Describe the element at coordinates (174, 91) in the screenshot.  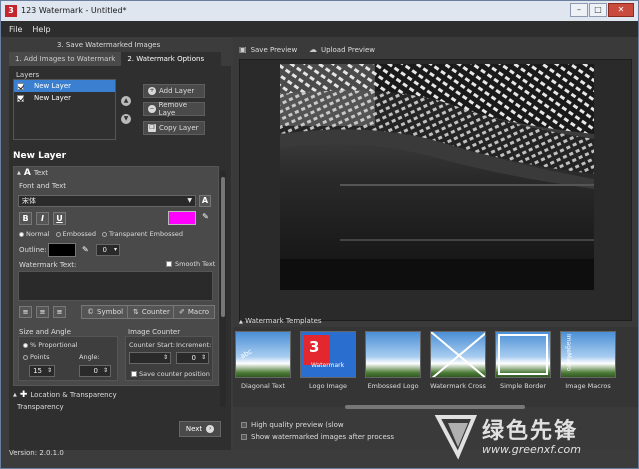
I see `add-layer-button: + Add Layer` at that location.